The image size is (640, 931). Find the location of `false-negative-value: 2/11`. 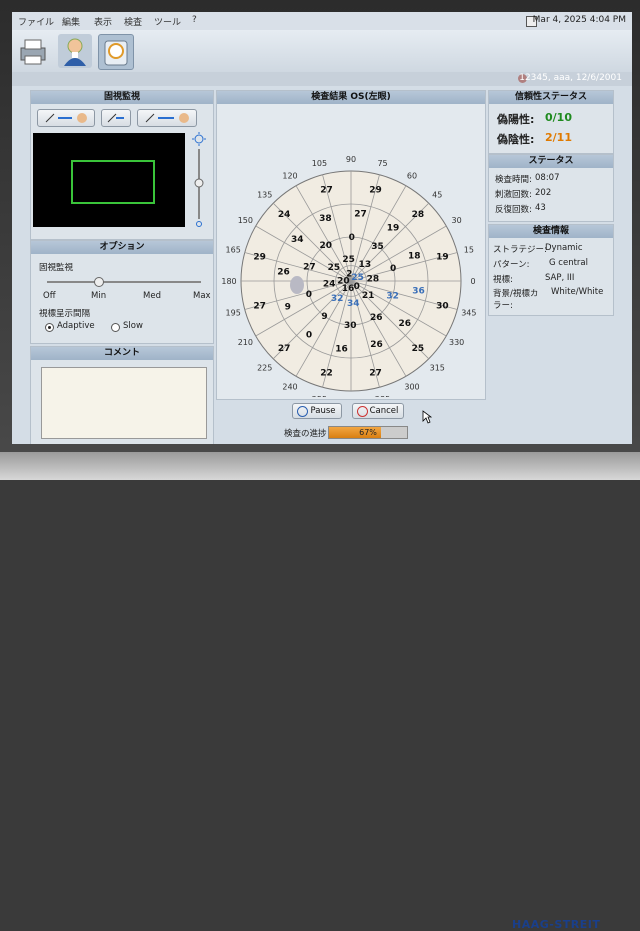

false-negative-value: 2/11 is located at coordinates (558, 137).